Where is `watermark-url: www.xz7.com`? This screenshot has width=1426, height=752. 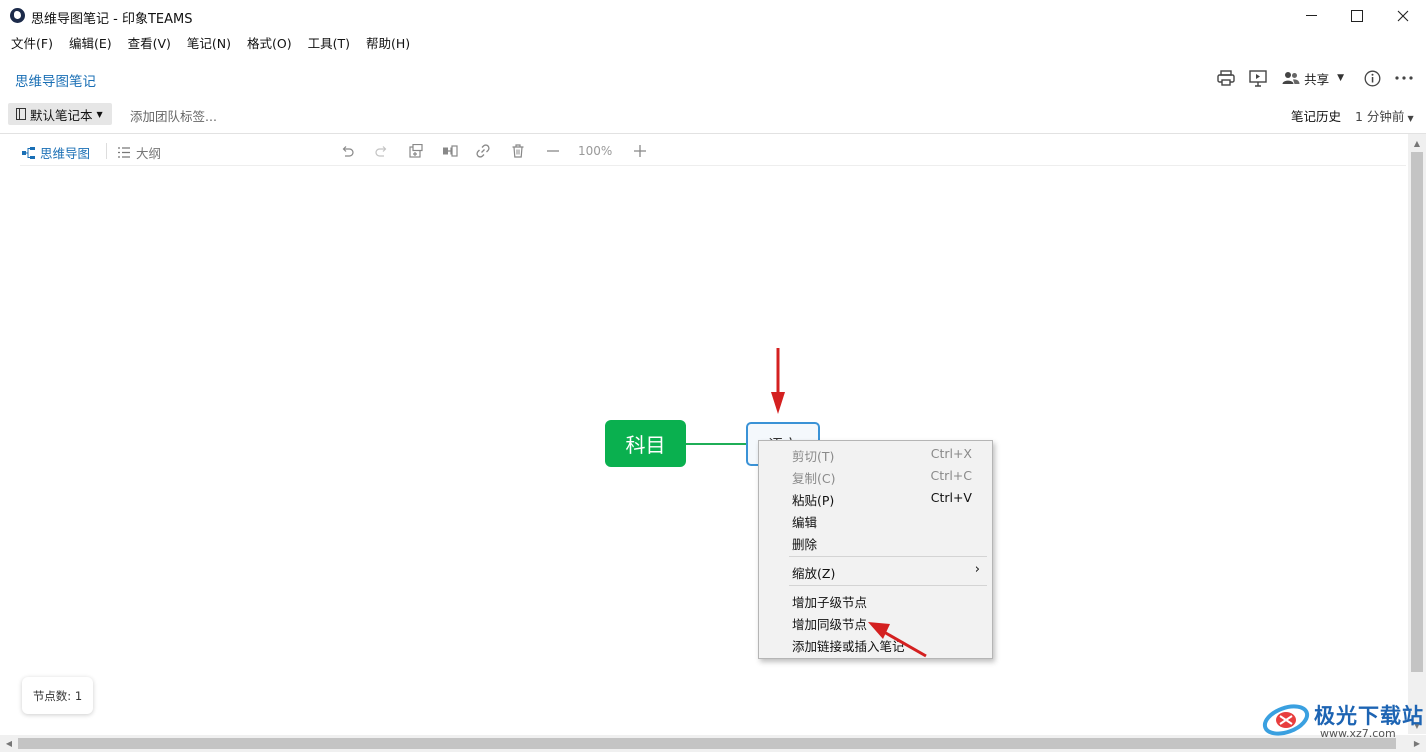 watermark-url: www.xz7.com is located at coordinates (1358, 733).